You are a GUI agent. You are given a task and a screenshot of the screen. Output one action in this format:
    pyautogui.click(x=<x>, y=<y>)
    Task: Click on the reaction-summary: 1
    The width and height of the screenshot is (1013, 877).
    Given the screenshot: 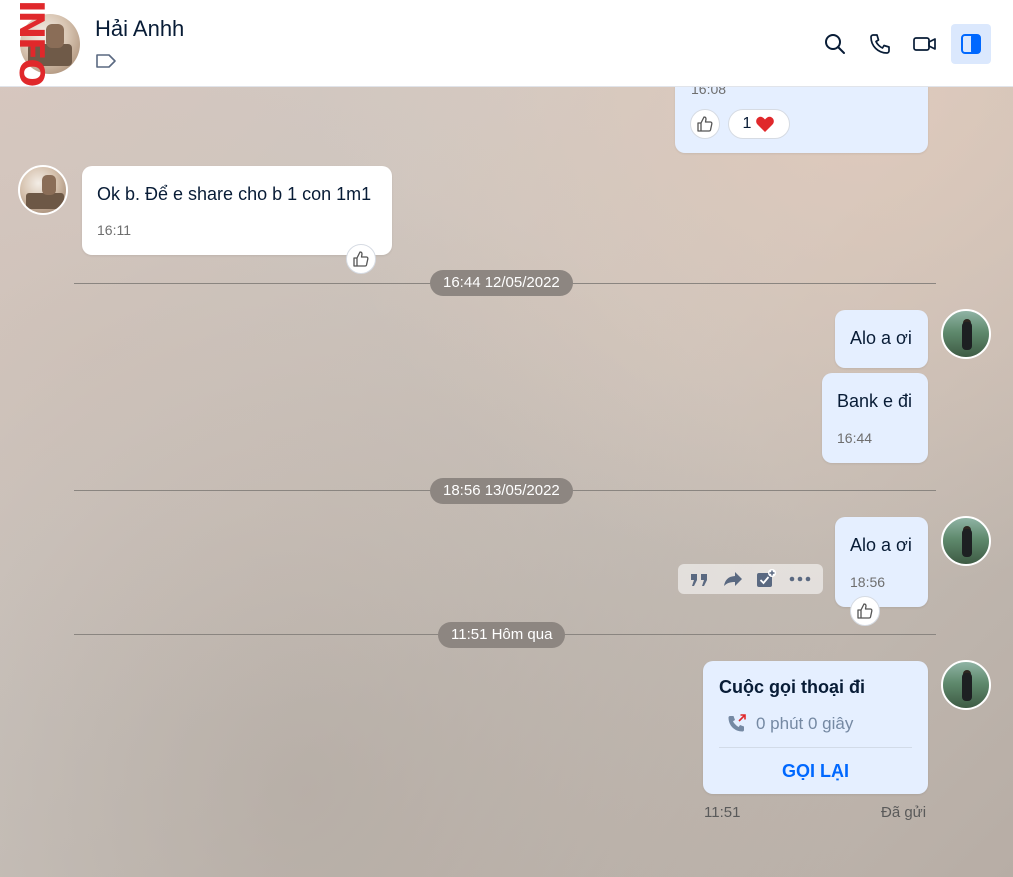 What is the action you would take?
    pyautogui.click(x=759, y=124)
    